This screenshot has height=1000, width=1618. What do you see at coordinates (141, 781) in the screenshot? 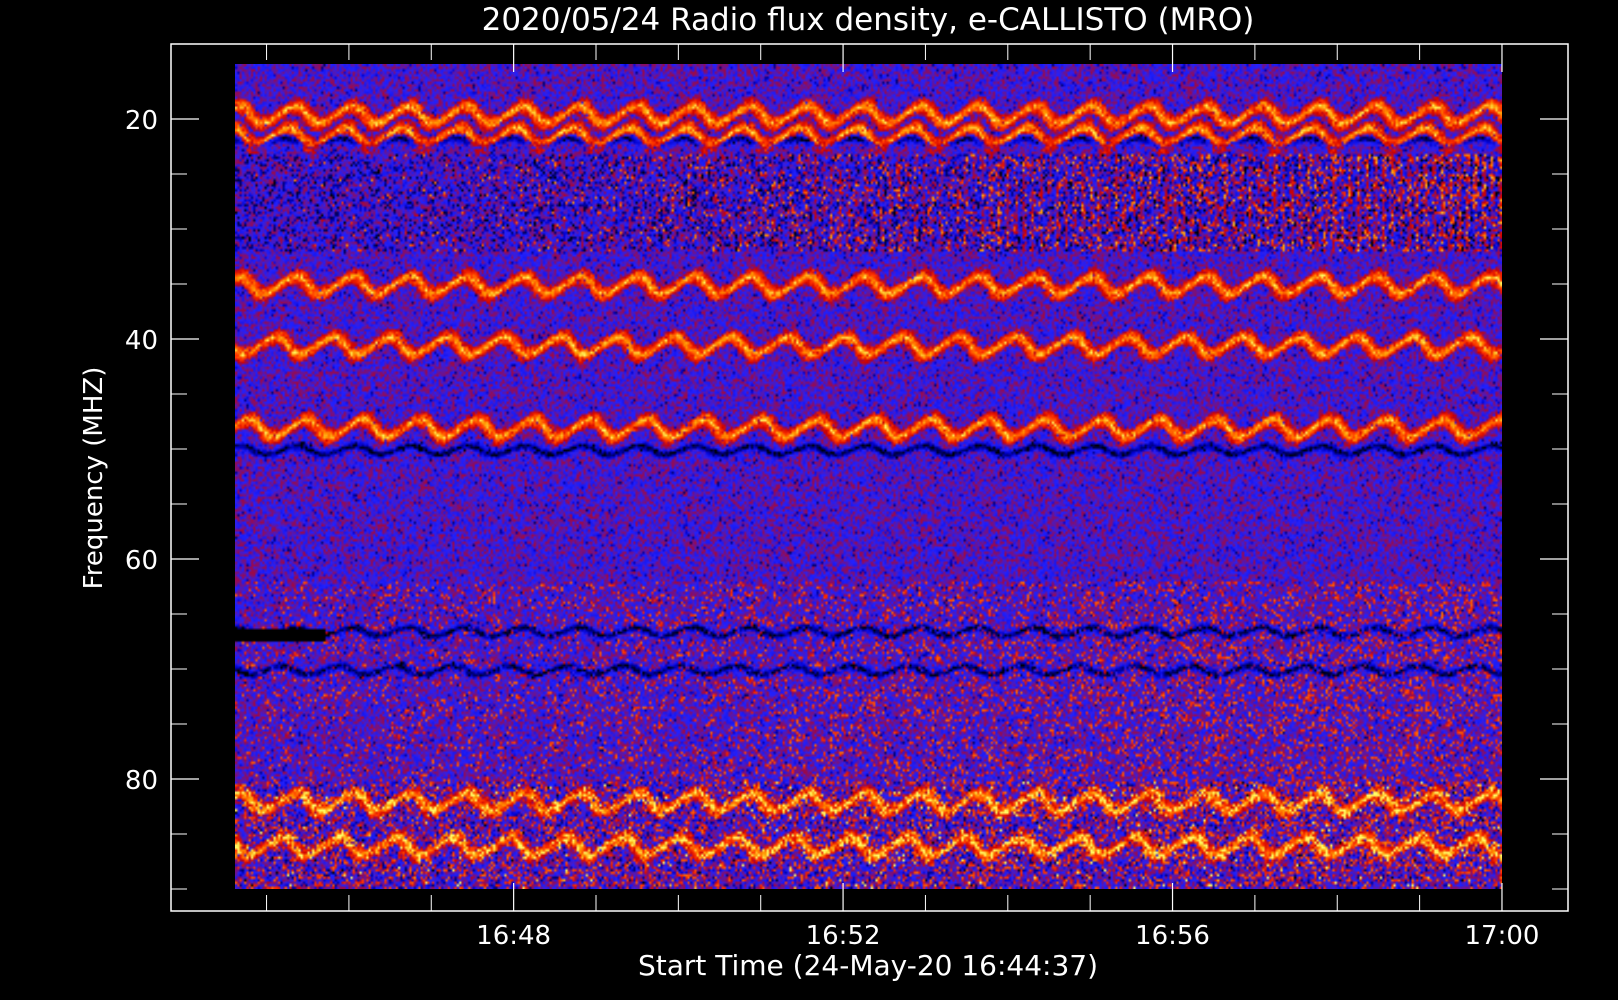
I see `y-tick-label: 80` at bounding box center [141, 781].